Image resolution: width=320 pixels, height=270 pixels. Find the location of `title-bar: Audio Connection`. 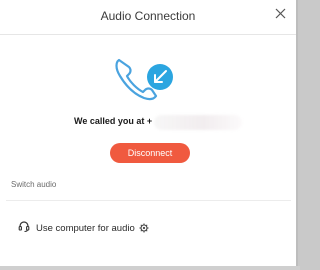

title-bar: Audio Connection is located at coordinates (148, 17).